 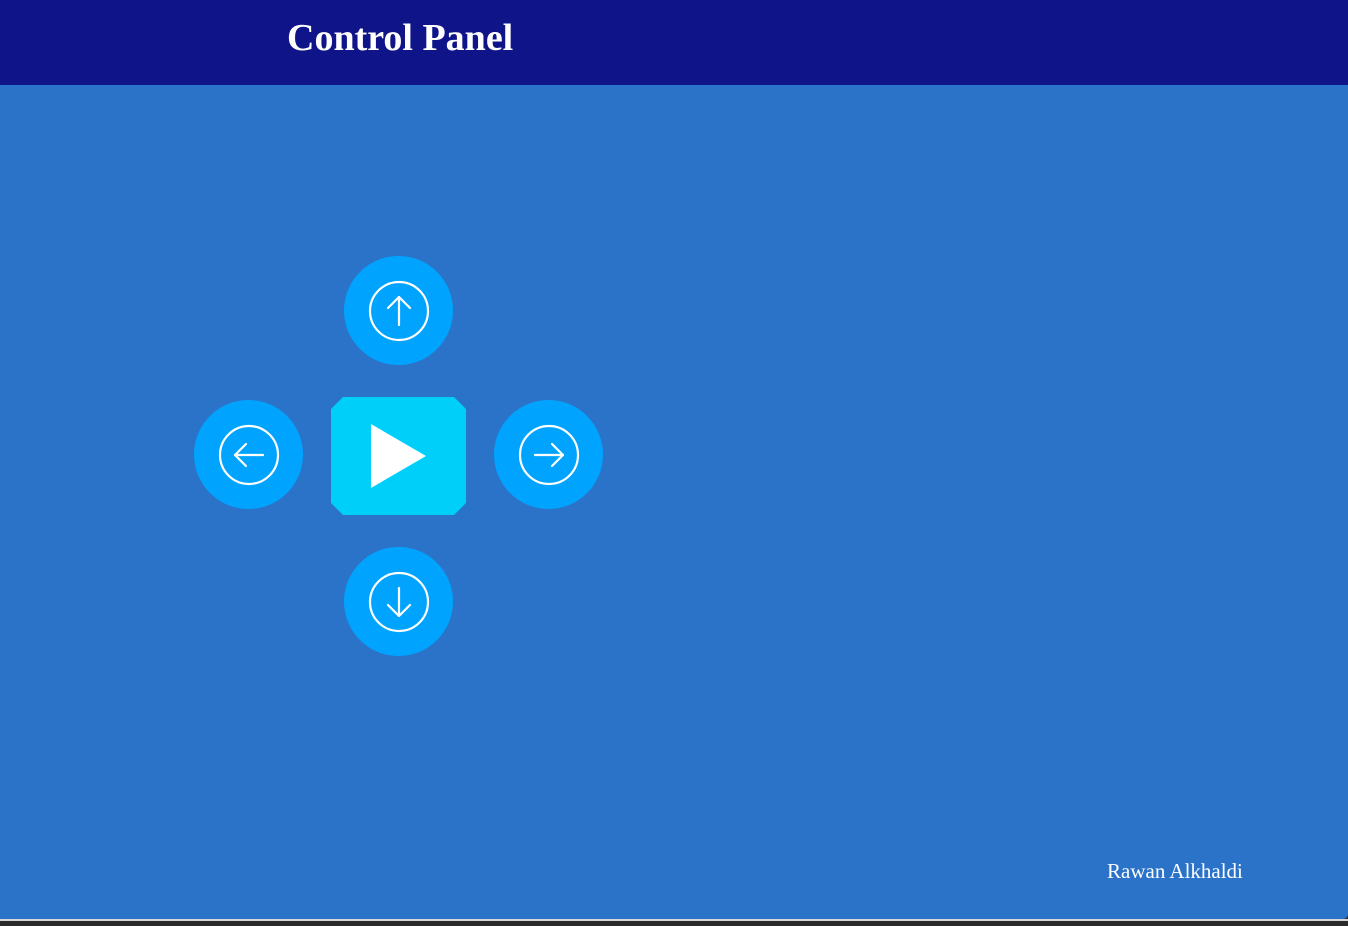 What do you see at coordinates (674, 42) in the screenshot?
I see `header-bar: Control Panel` at bounding box center [674, 42].